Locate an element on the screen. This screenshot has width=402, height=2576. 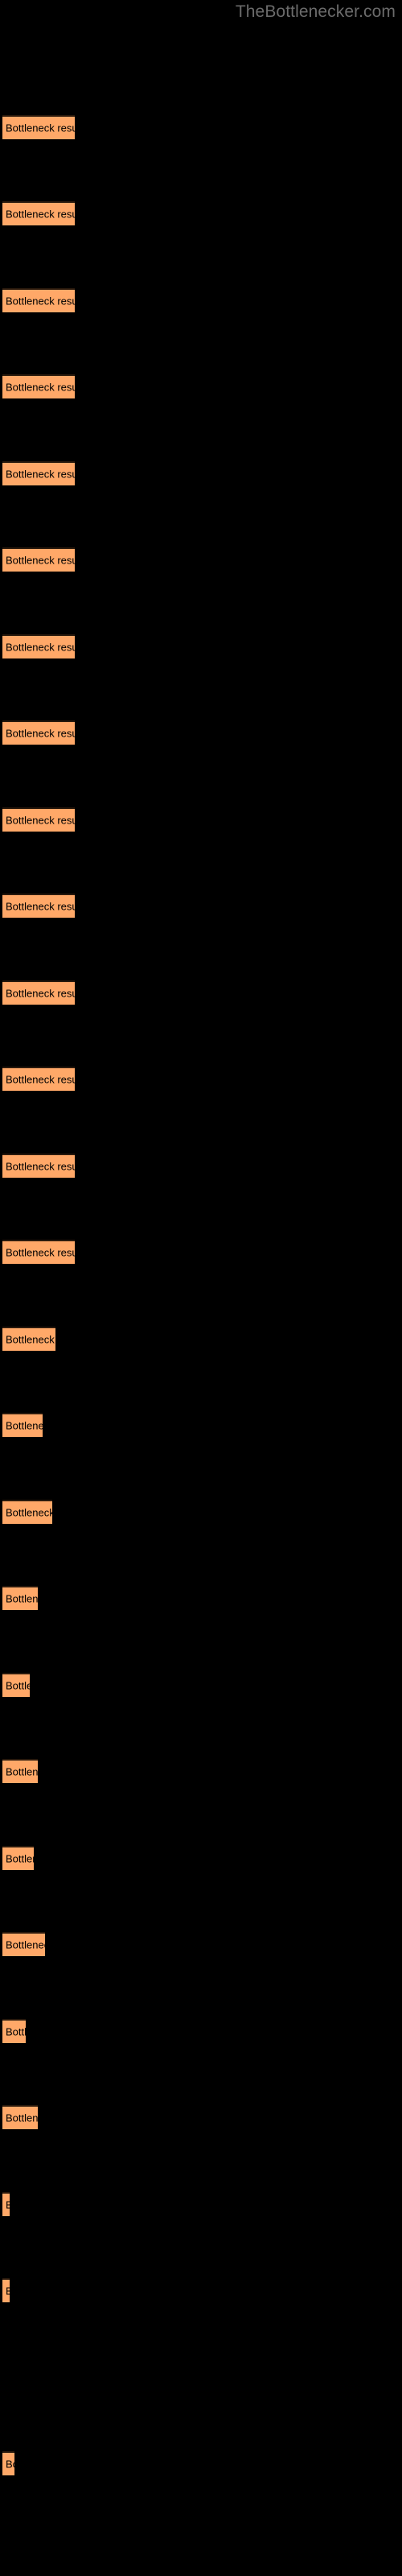
bar-20: Bottleneck result is located at coordinates (20, 1771).